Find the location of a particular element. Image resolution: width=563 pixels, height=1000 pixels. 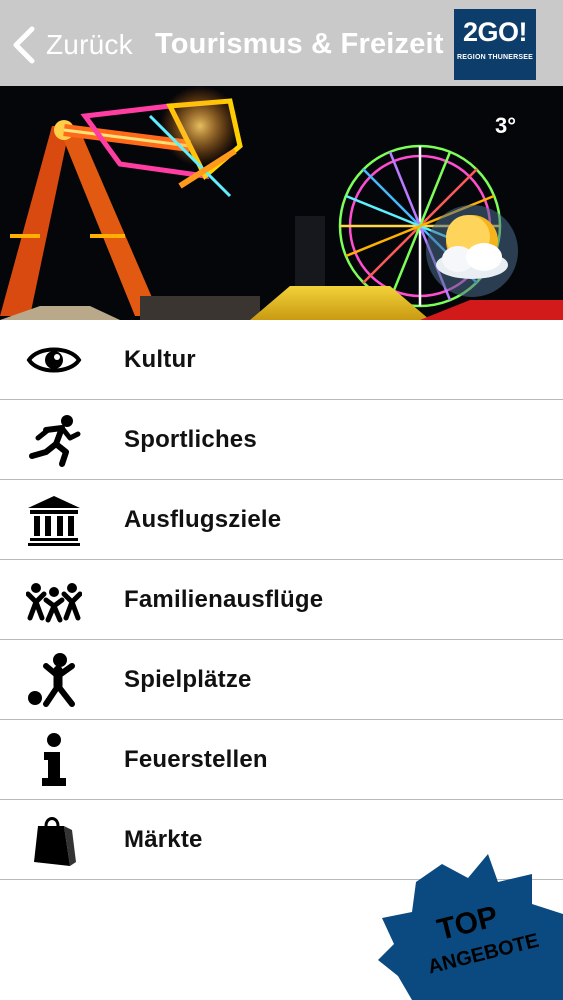

logo-main-text: 2GO! is located at coordinates (495, 32).